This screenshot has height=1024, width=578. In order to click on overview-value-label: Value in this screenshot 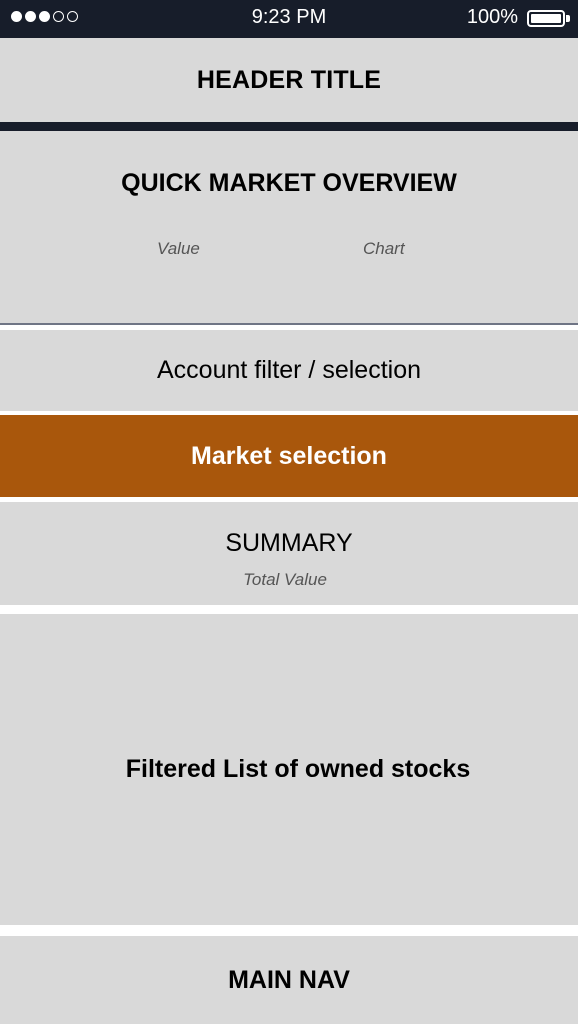, I will do `click(178, 248)`.